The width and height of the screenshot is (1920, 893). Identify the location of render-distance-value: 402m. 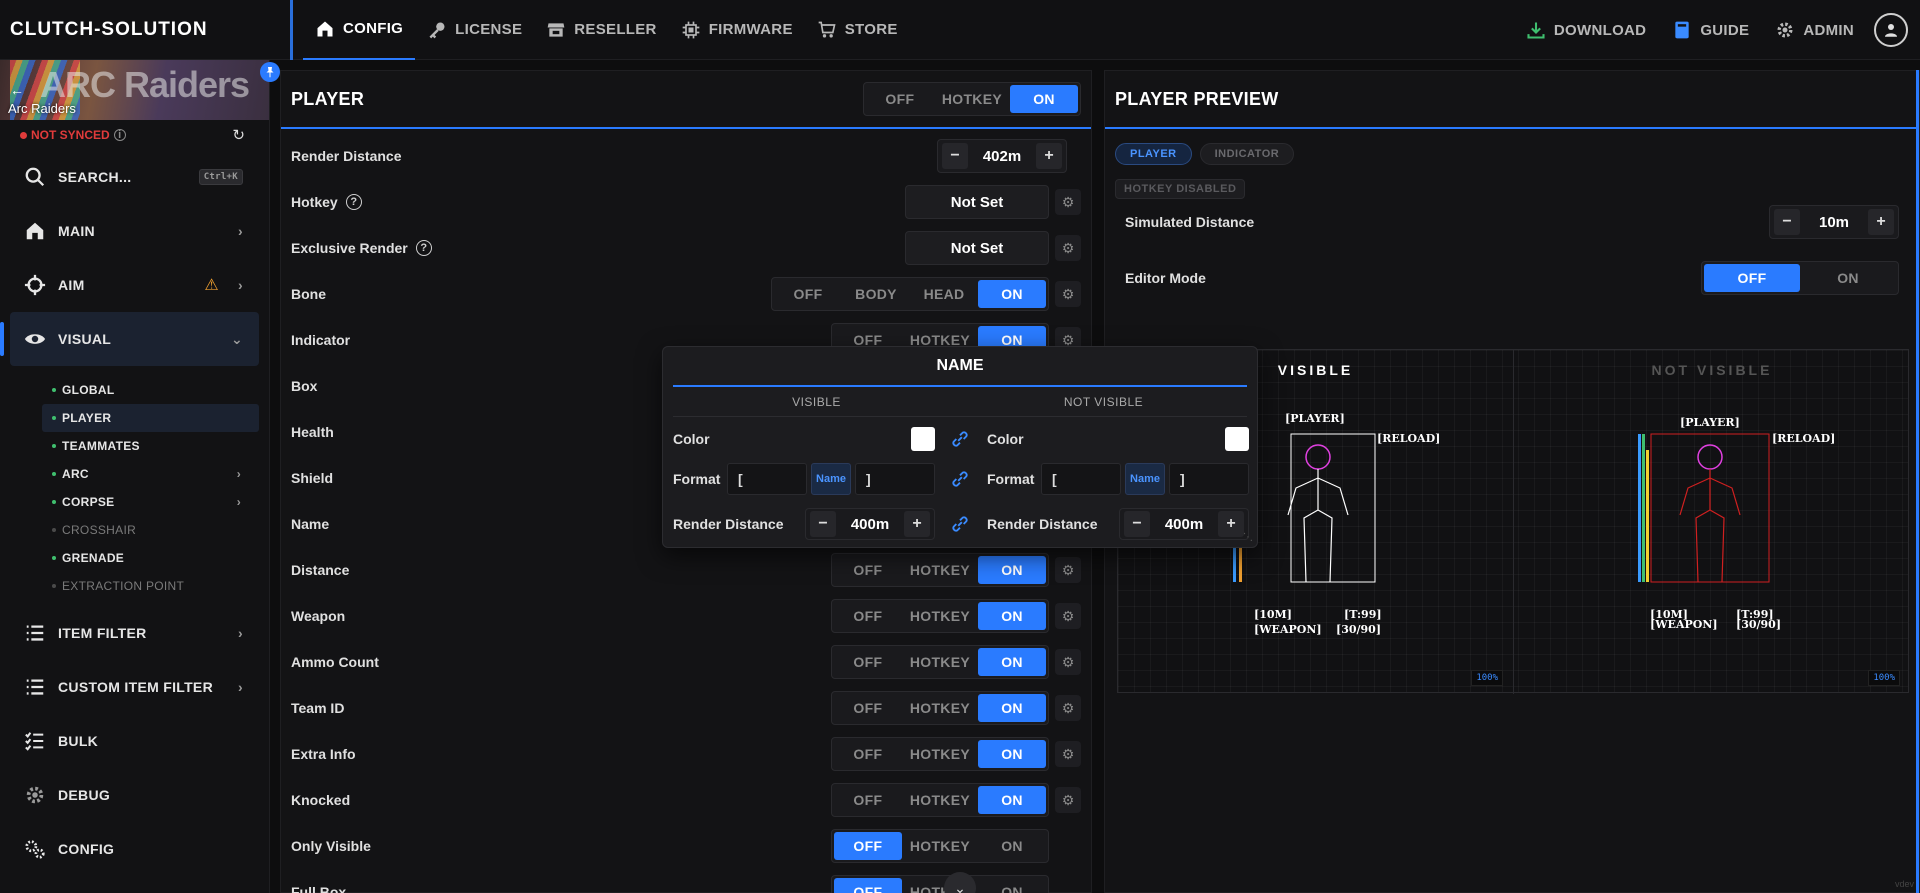
(1002, 156).